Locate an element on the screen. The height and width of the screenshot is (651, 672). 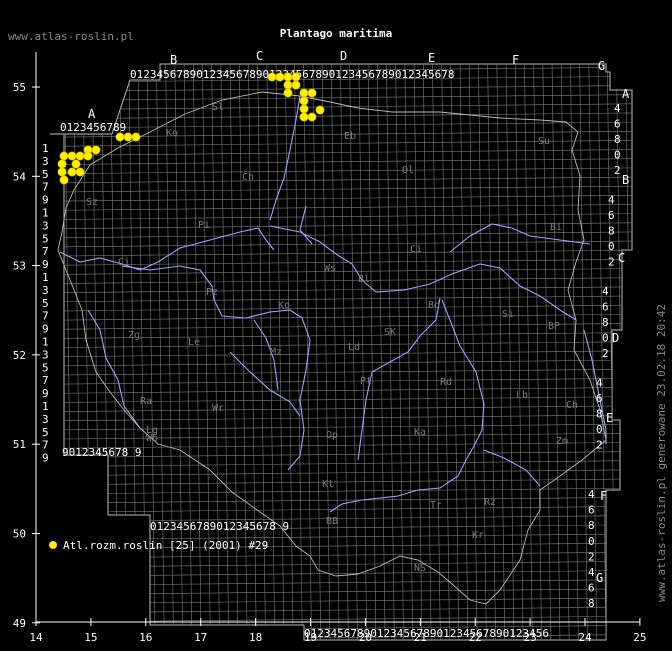
region-label: Zg is located at coordinates (134, 335).